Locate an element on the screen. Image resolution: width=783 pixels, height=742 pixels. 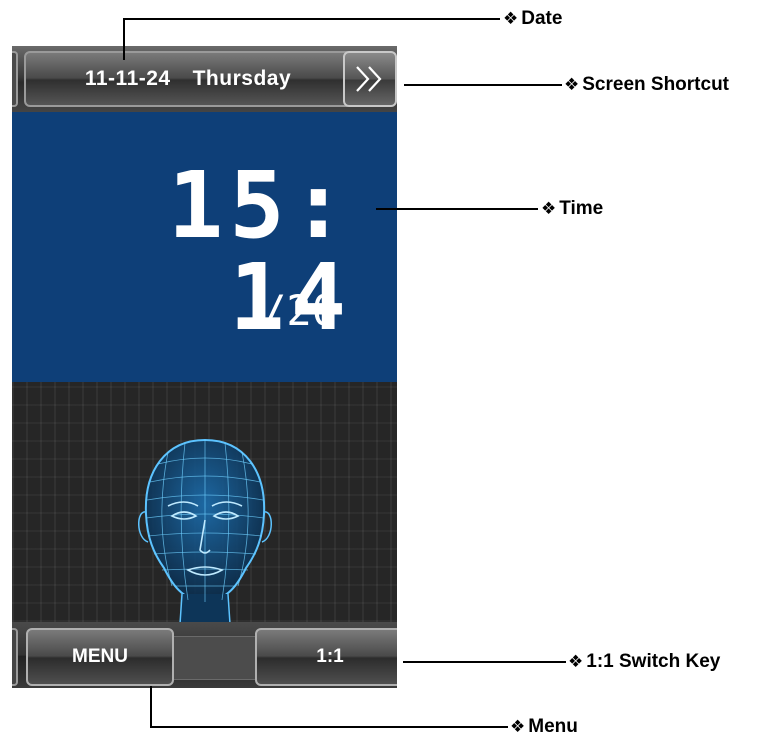
bottom-center-spacer is located at coordinates (214, 658).